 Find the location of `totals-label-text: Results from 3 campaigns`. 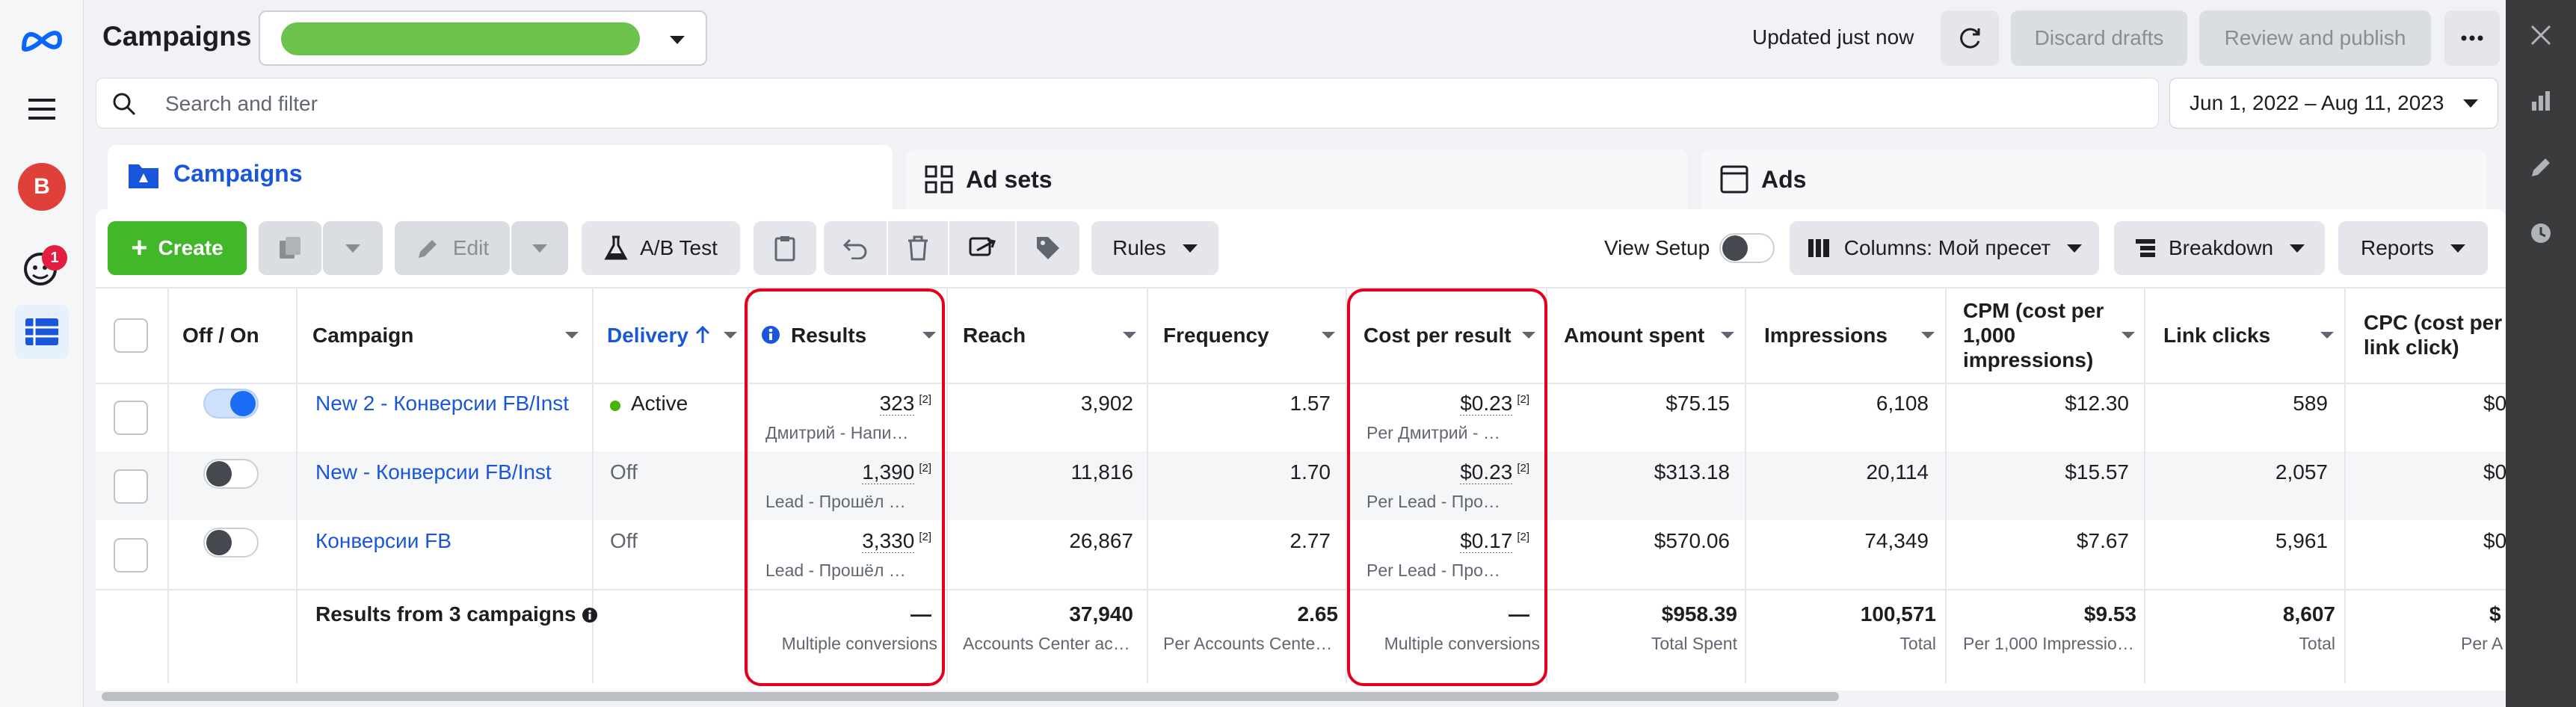

totals-label-text: Results from 3 campaigns is located at coordinates (445, 614).